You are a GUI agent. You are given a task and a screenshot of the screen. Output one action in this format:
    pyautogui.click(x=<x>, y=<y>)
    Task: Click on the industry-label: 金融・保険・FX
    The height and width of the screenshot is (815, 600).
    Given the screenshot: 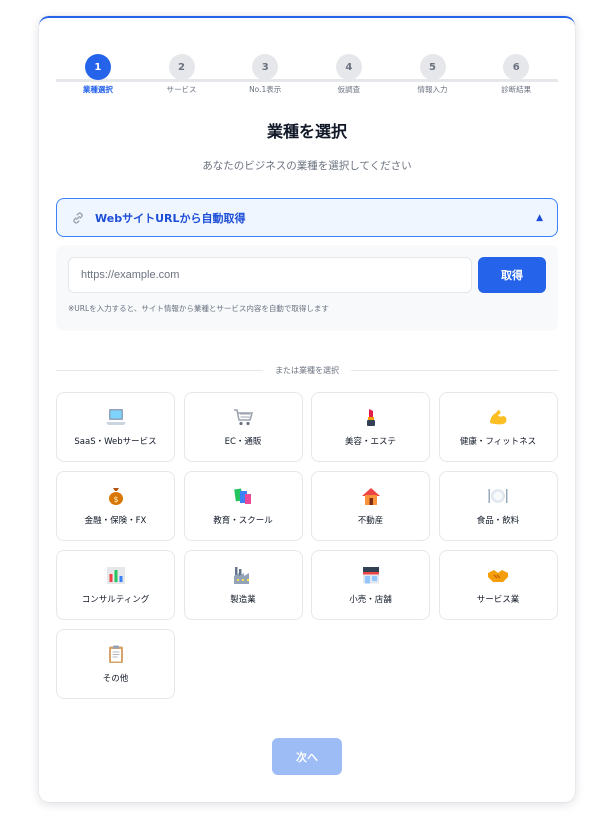 What is the action you would take?
    pyautogui.click(x=115, y=521)
    